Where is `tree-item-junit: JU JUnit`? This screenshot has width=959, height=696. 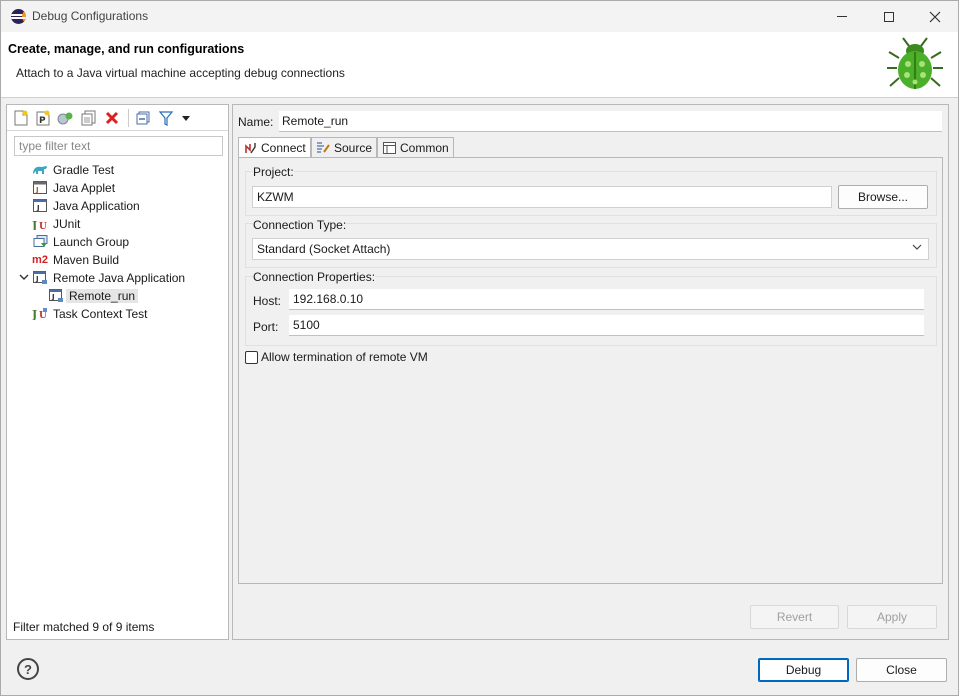 tree-item-junit: JU JUnit is located at coordinates (56, 223).